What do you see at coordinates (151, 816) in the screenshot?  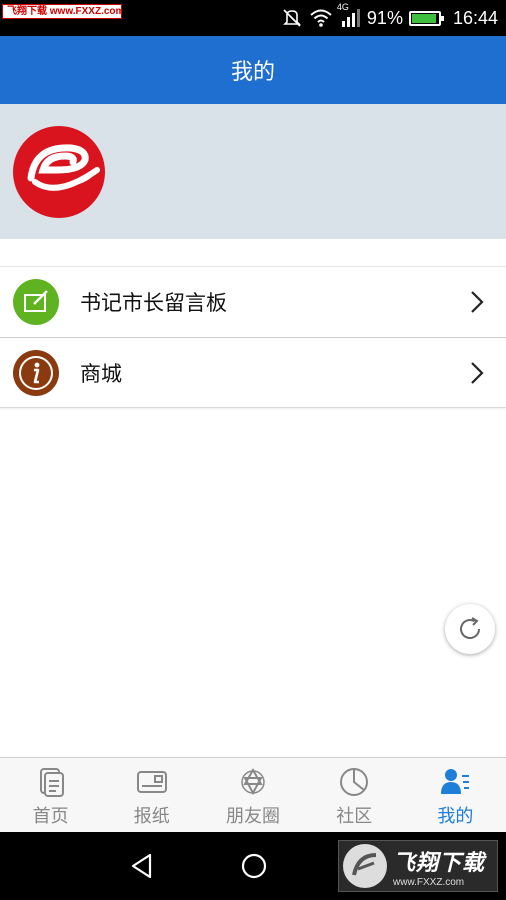 I see `tab-label: 报纸` at bounding box center [151, 816].